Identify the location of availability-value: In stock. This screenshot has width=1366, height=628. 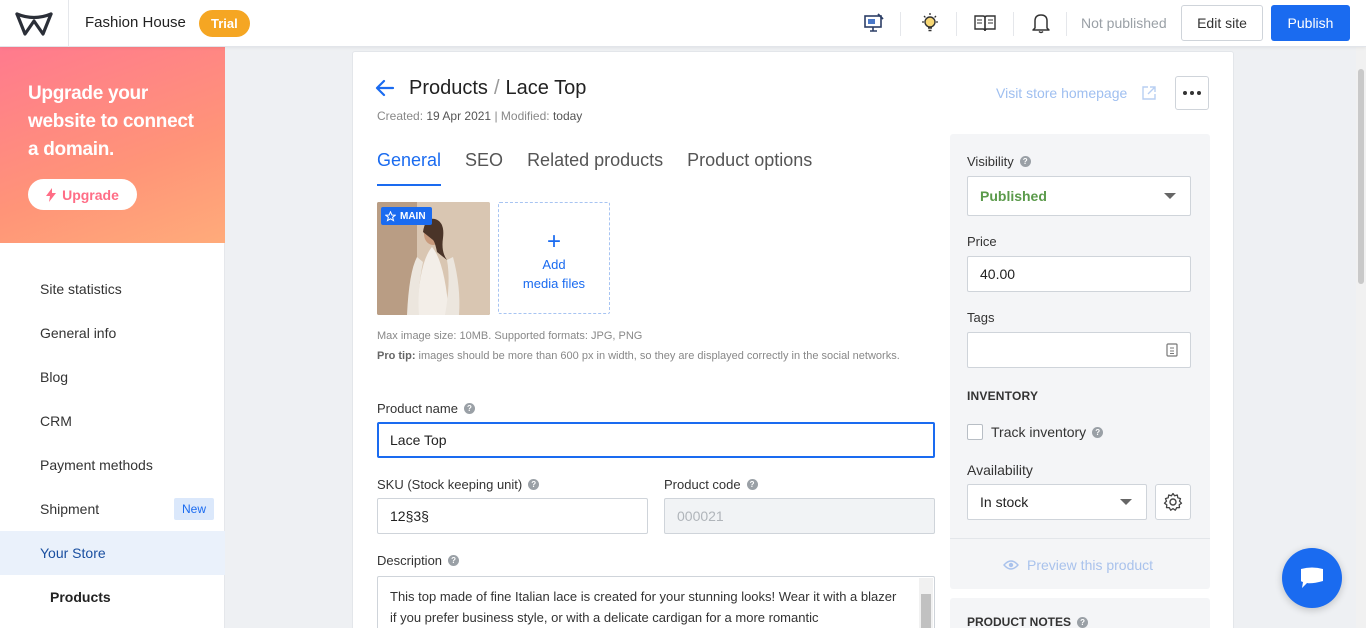
(1004, 502).